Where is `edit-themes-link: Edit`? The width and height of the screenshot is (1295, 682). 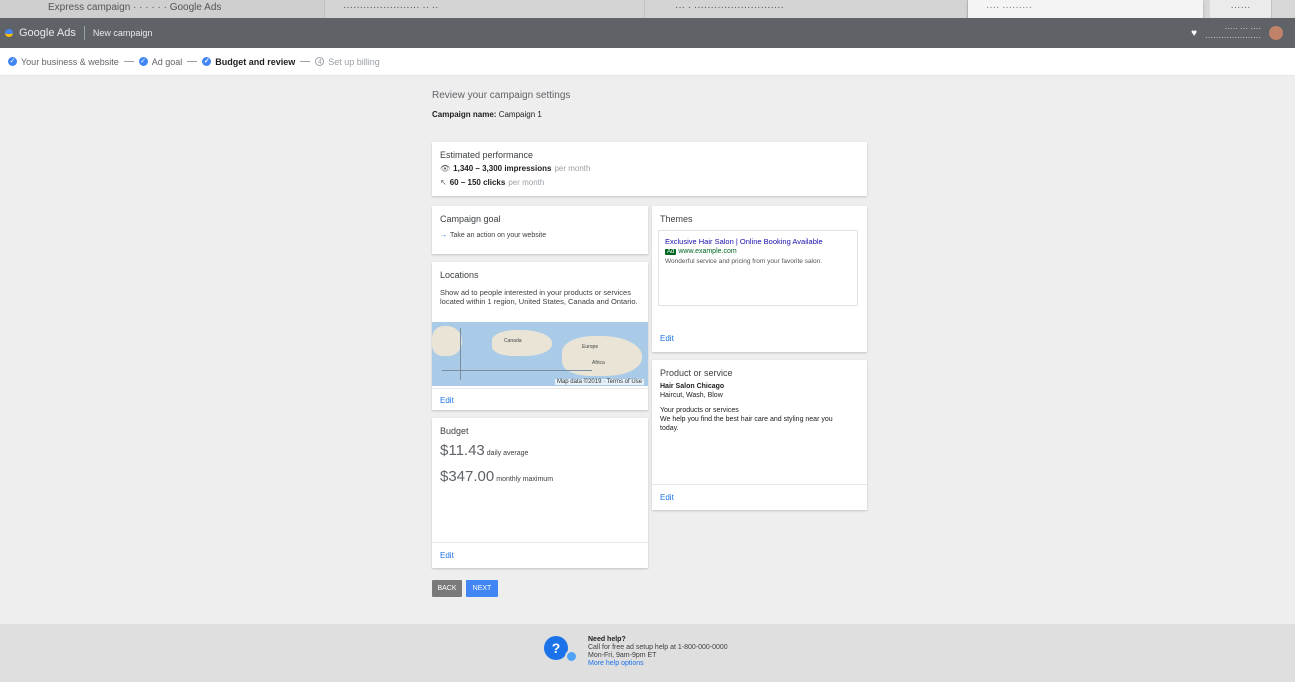
edit-themes-link: Edit is located at coordinates (667, 338).